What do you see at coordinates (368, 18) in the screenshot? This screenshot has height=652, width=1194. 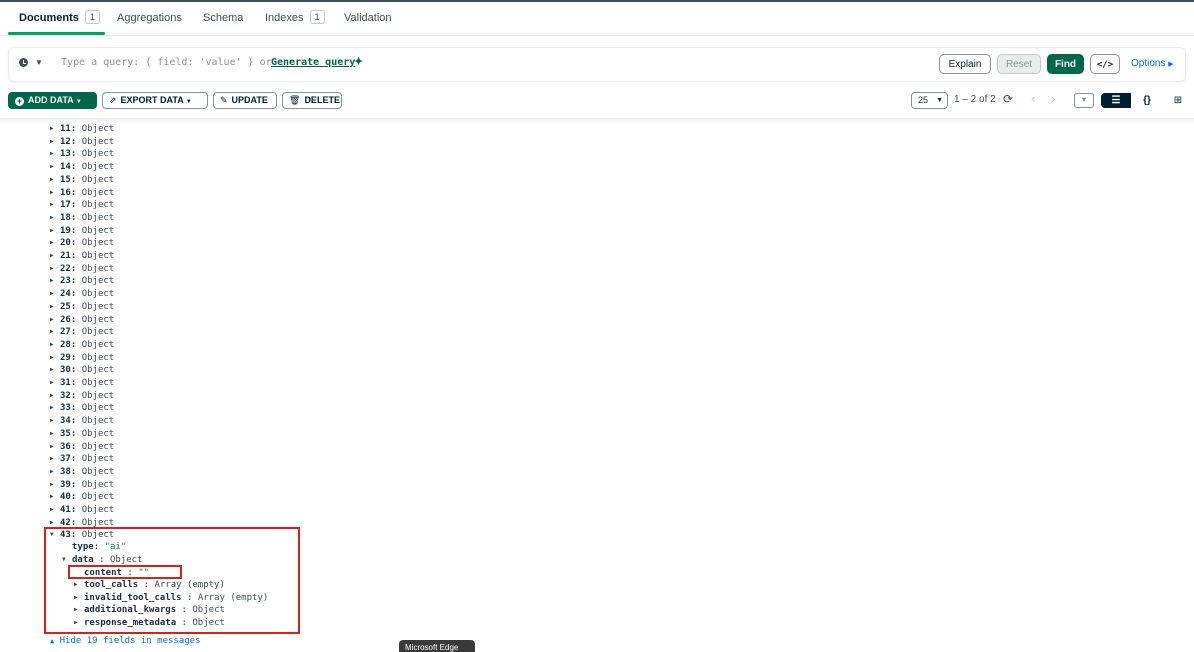 I see `tab-validation: Validation` at bounding box center [368, 18].